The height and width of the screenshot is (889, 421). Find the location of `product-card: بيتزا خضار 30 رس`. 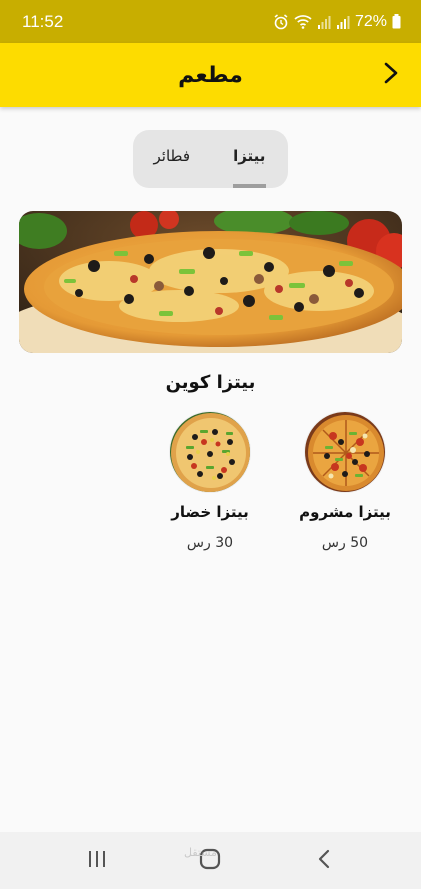

product-card: بيتزا خضار 30 رس is located at coordinates (210, 481).